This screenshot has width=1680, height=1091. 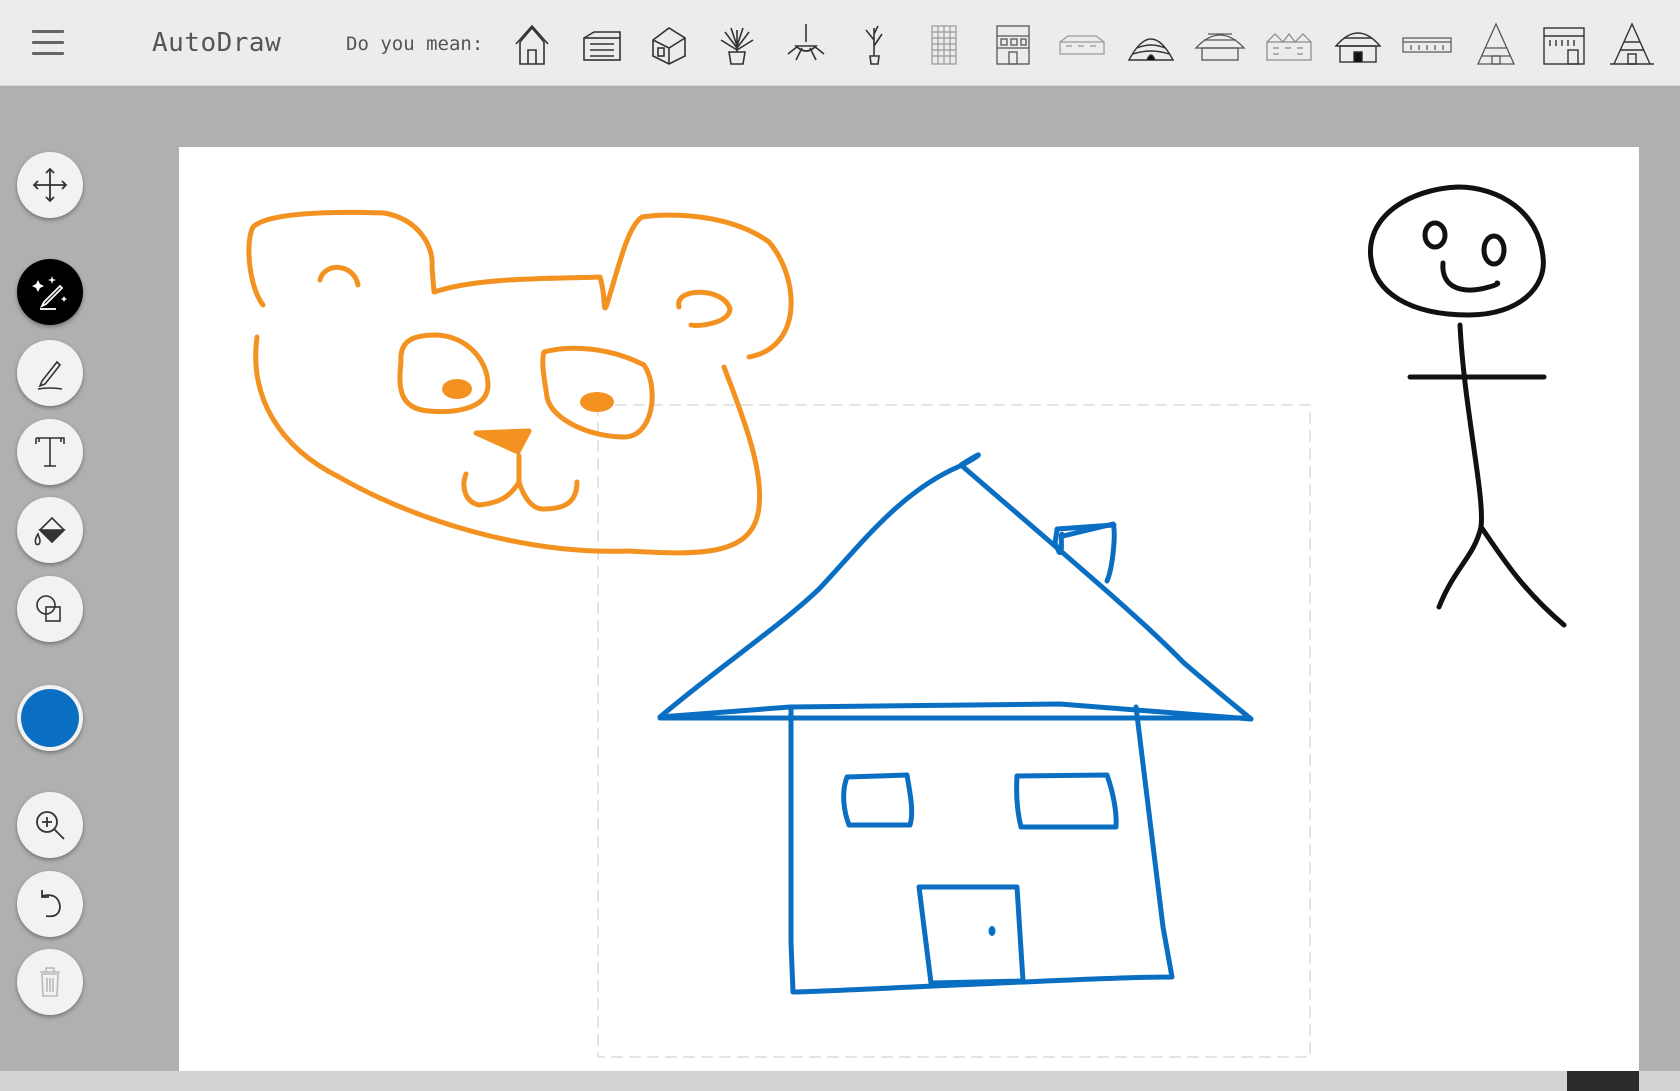 What do you see at coordinates (944, 44) in the screenshot?
I see `suggestion-tall-building-icon` at bounding box center [944, 44].